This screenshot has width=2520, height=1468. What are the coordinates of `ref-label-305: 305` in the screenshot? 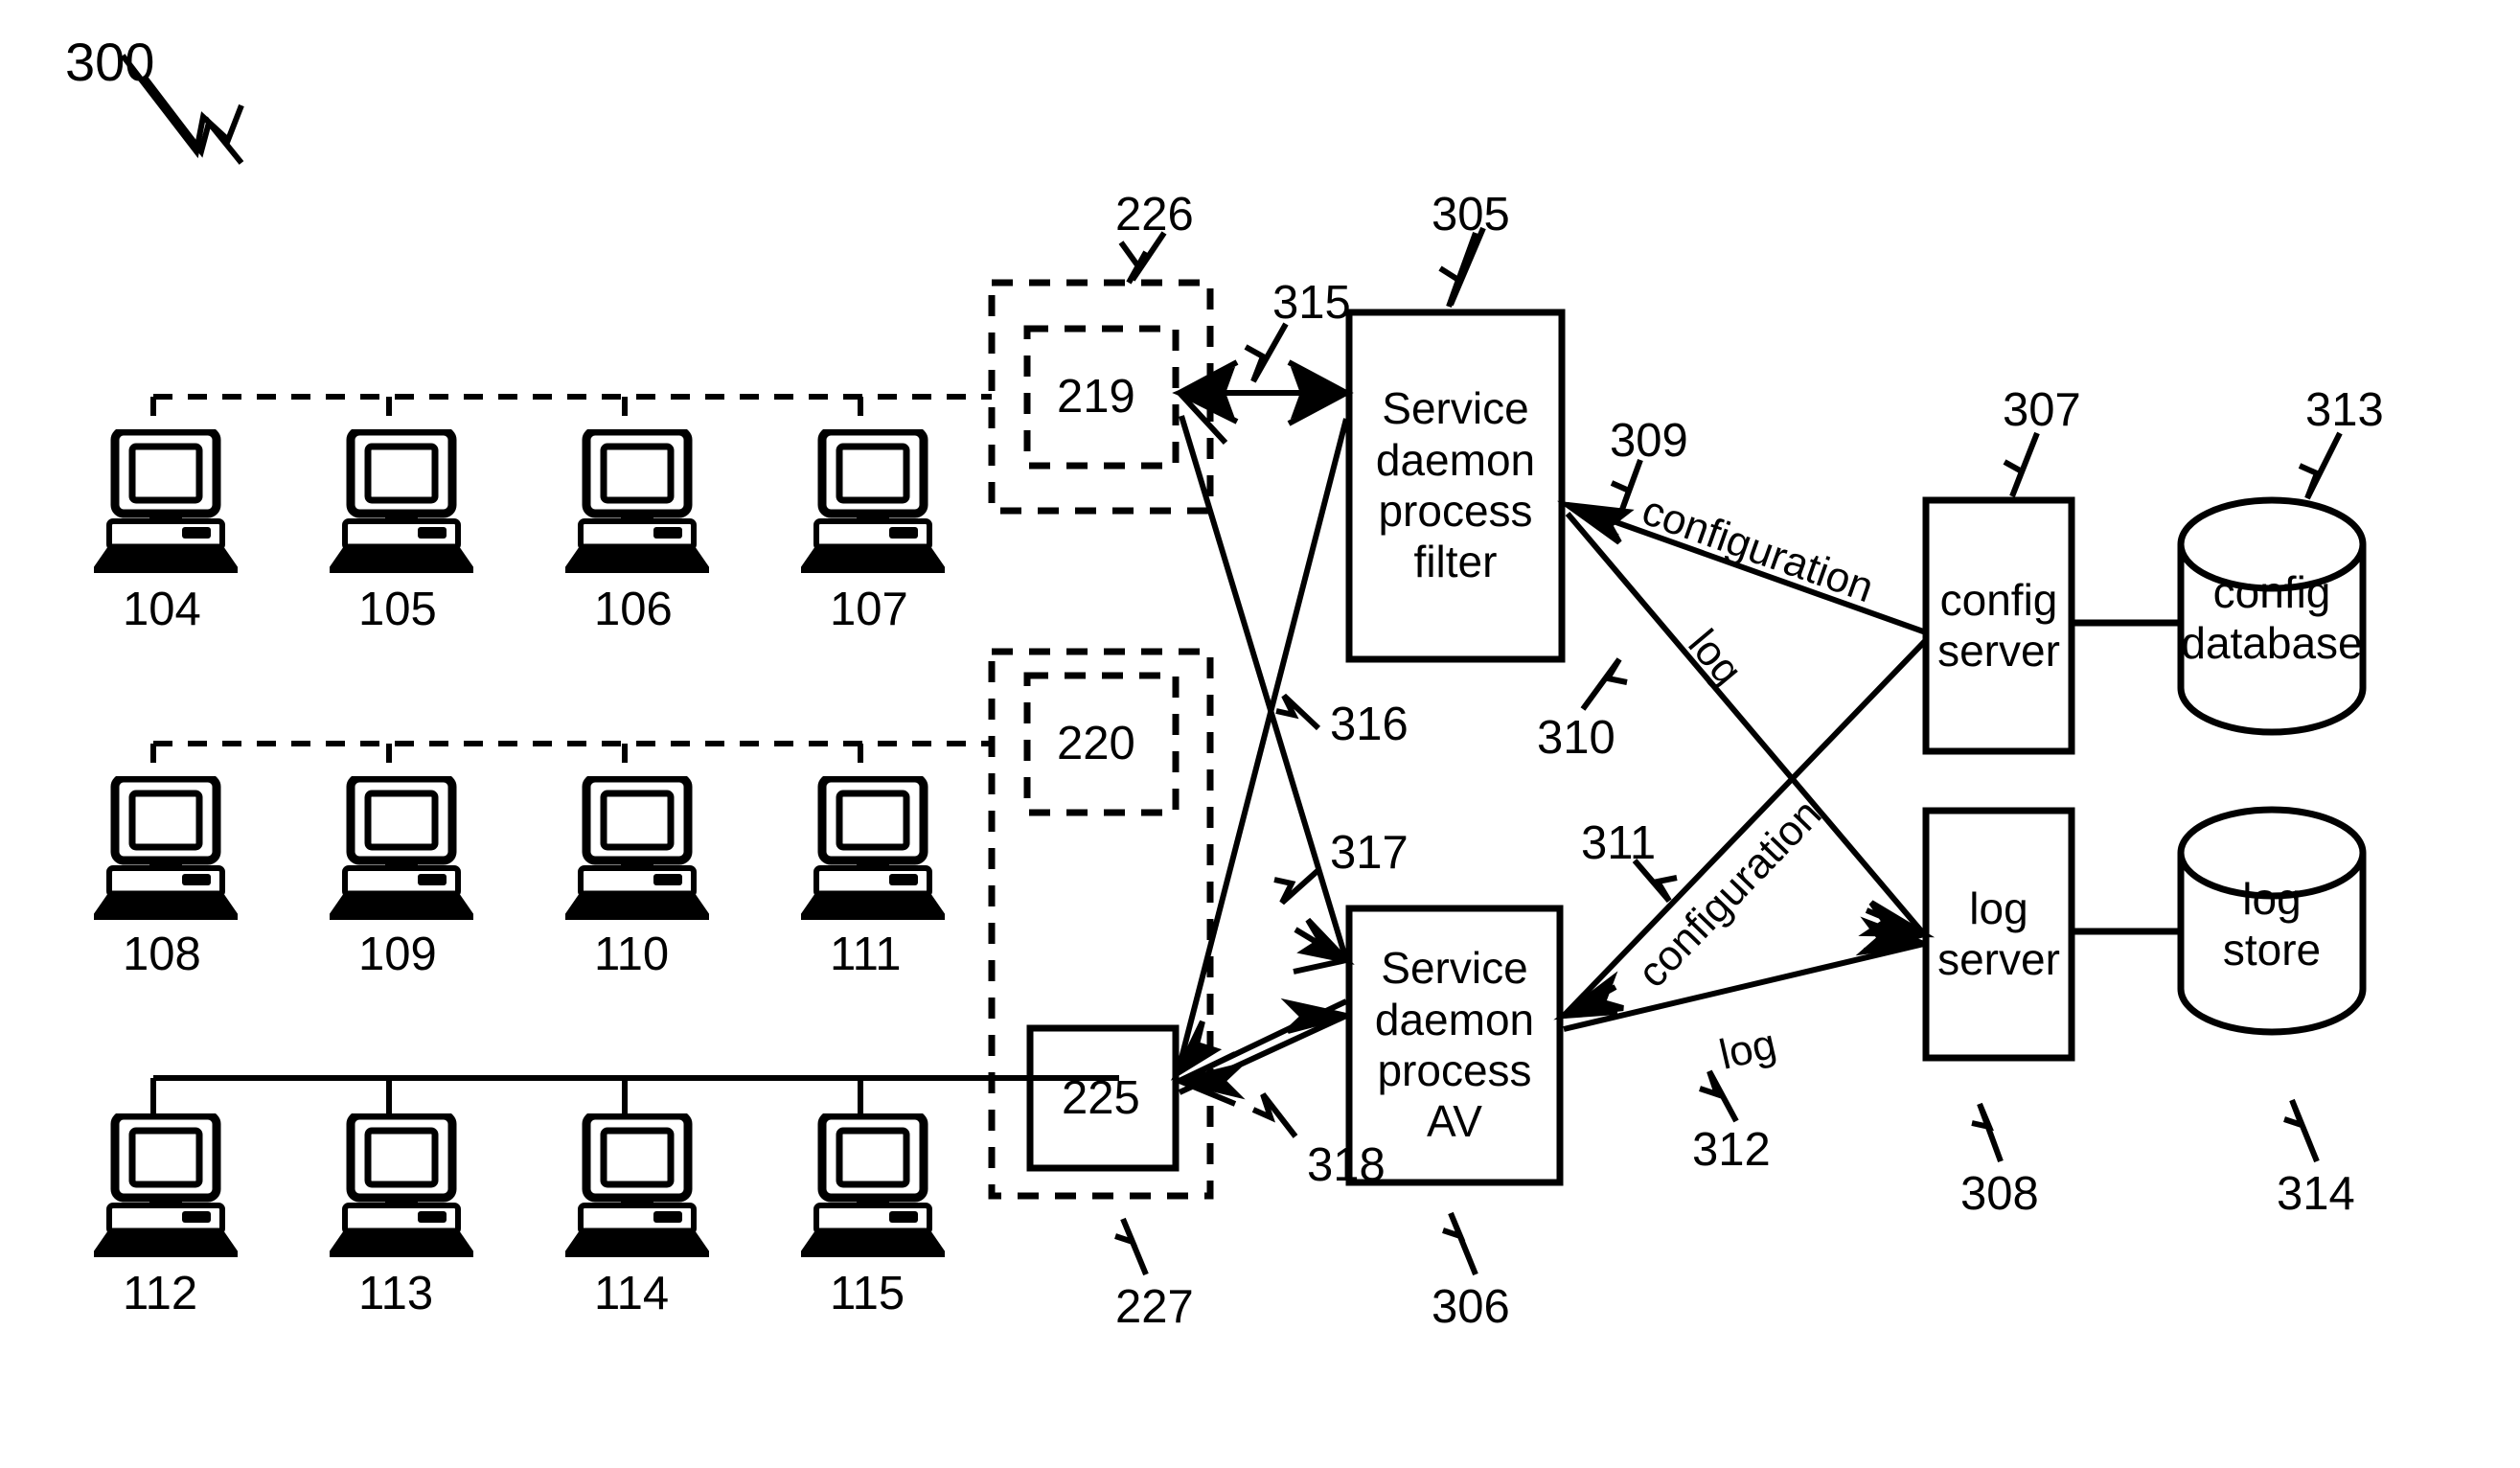 It's located at (1471, 215).